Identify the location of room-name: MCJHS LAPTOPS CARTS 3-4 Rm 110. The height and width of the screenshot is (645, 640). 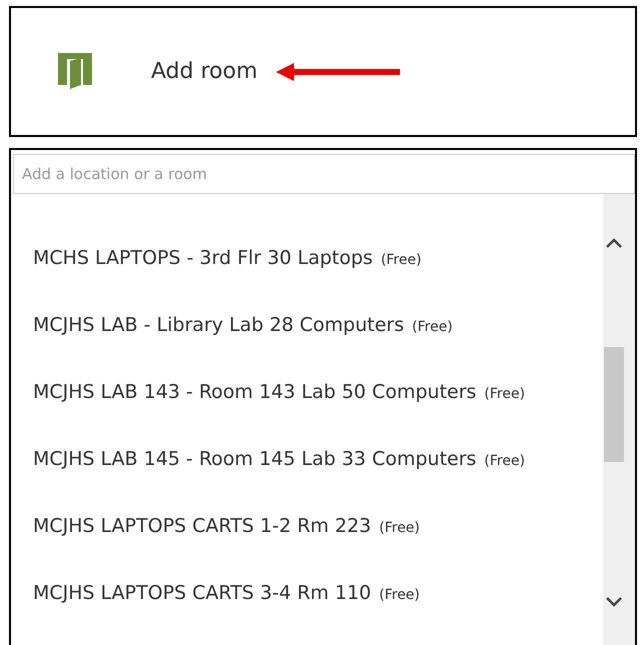
(202, 593).